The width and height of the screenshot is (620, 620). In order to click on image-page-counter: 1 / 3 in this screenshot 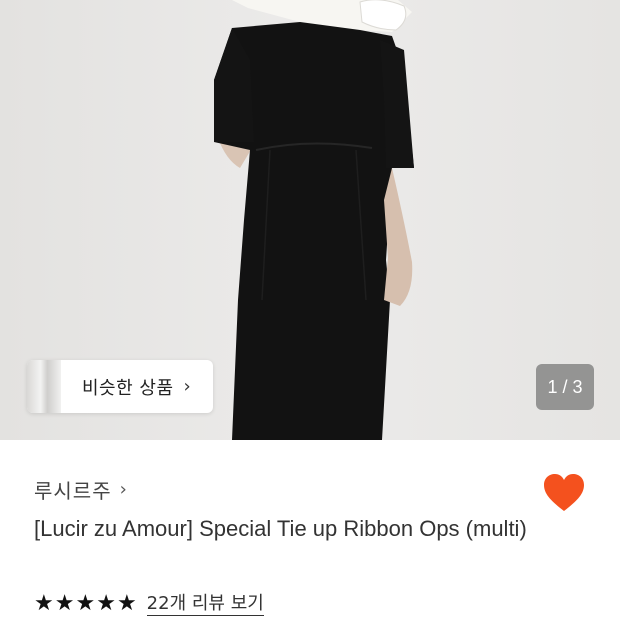, I will do `click(565, 387)`.